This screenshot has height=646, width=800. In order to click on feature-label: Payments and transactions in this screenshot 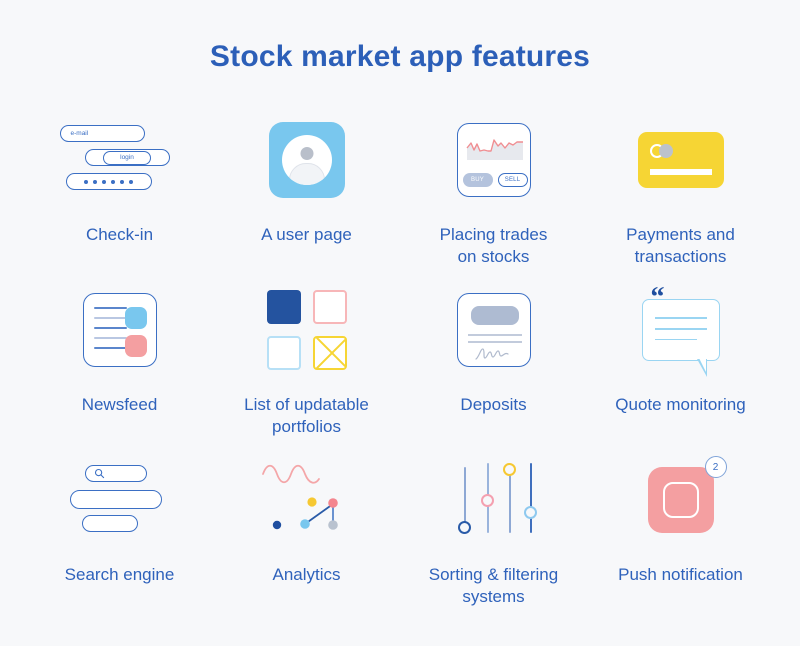, I will do `click(680, 246)`.